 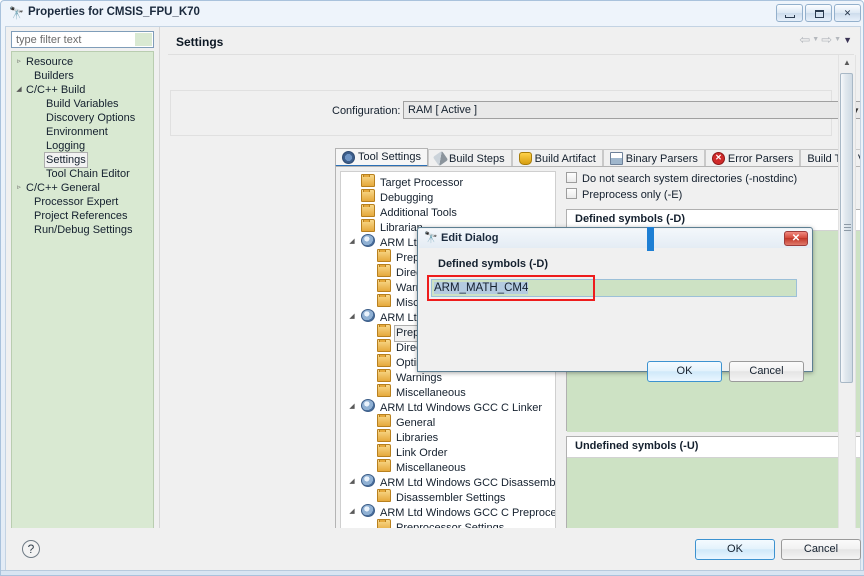 I want to click on sidebar-item-label: C/C++ General, so click(x=63, y=188).